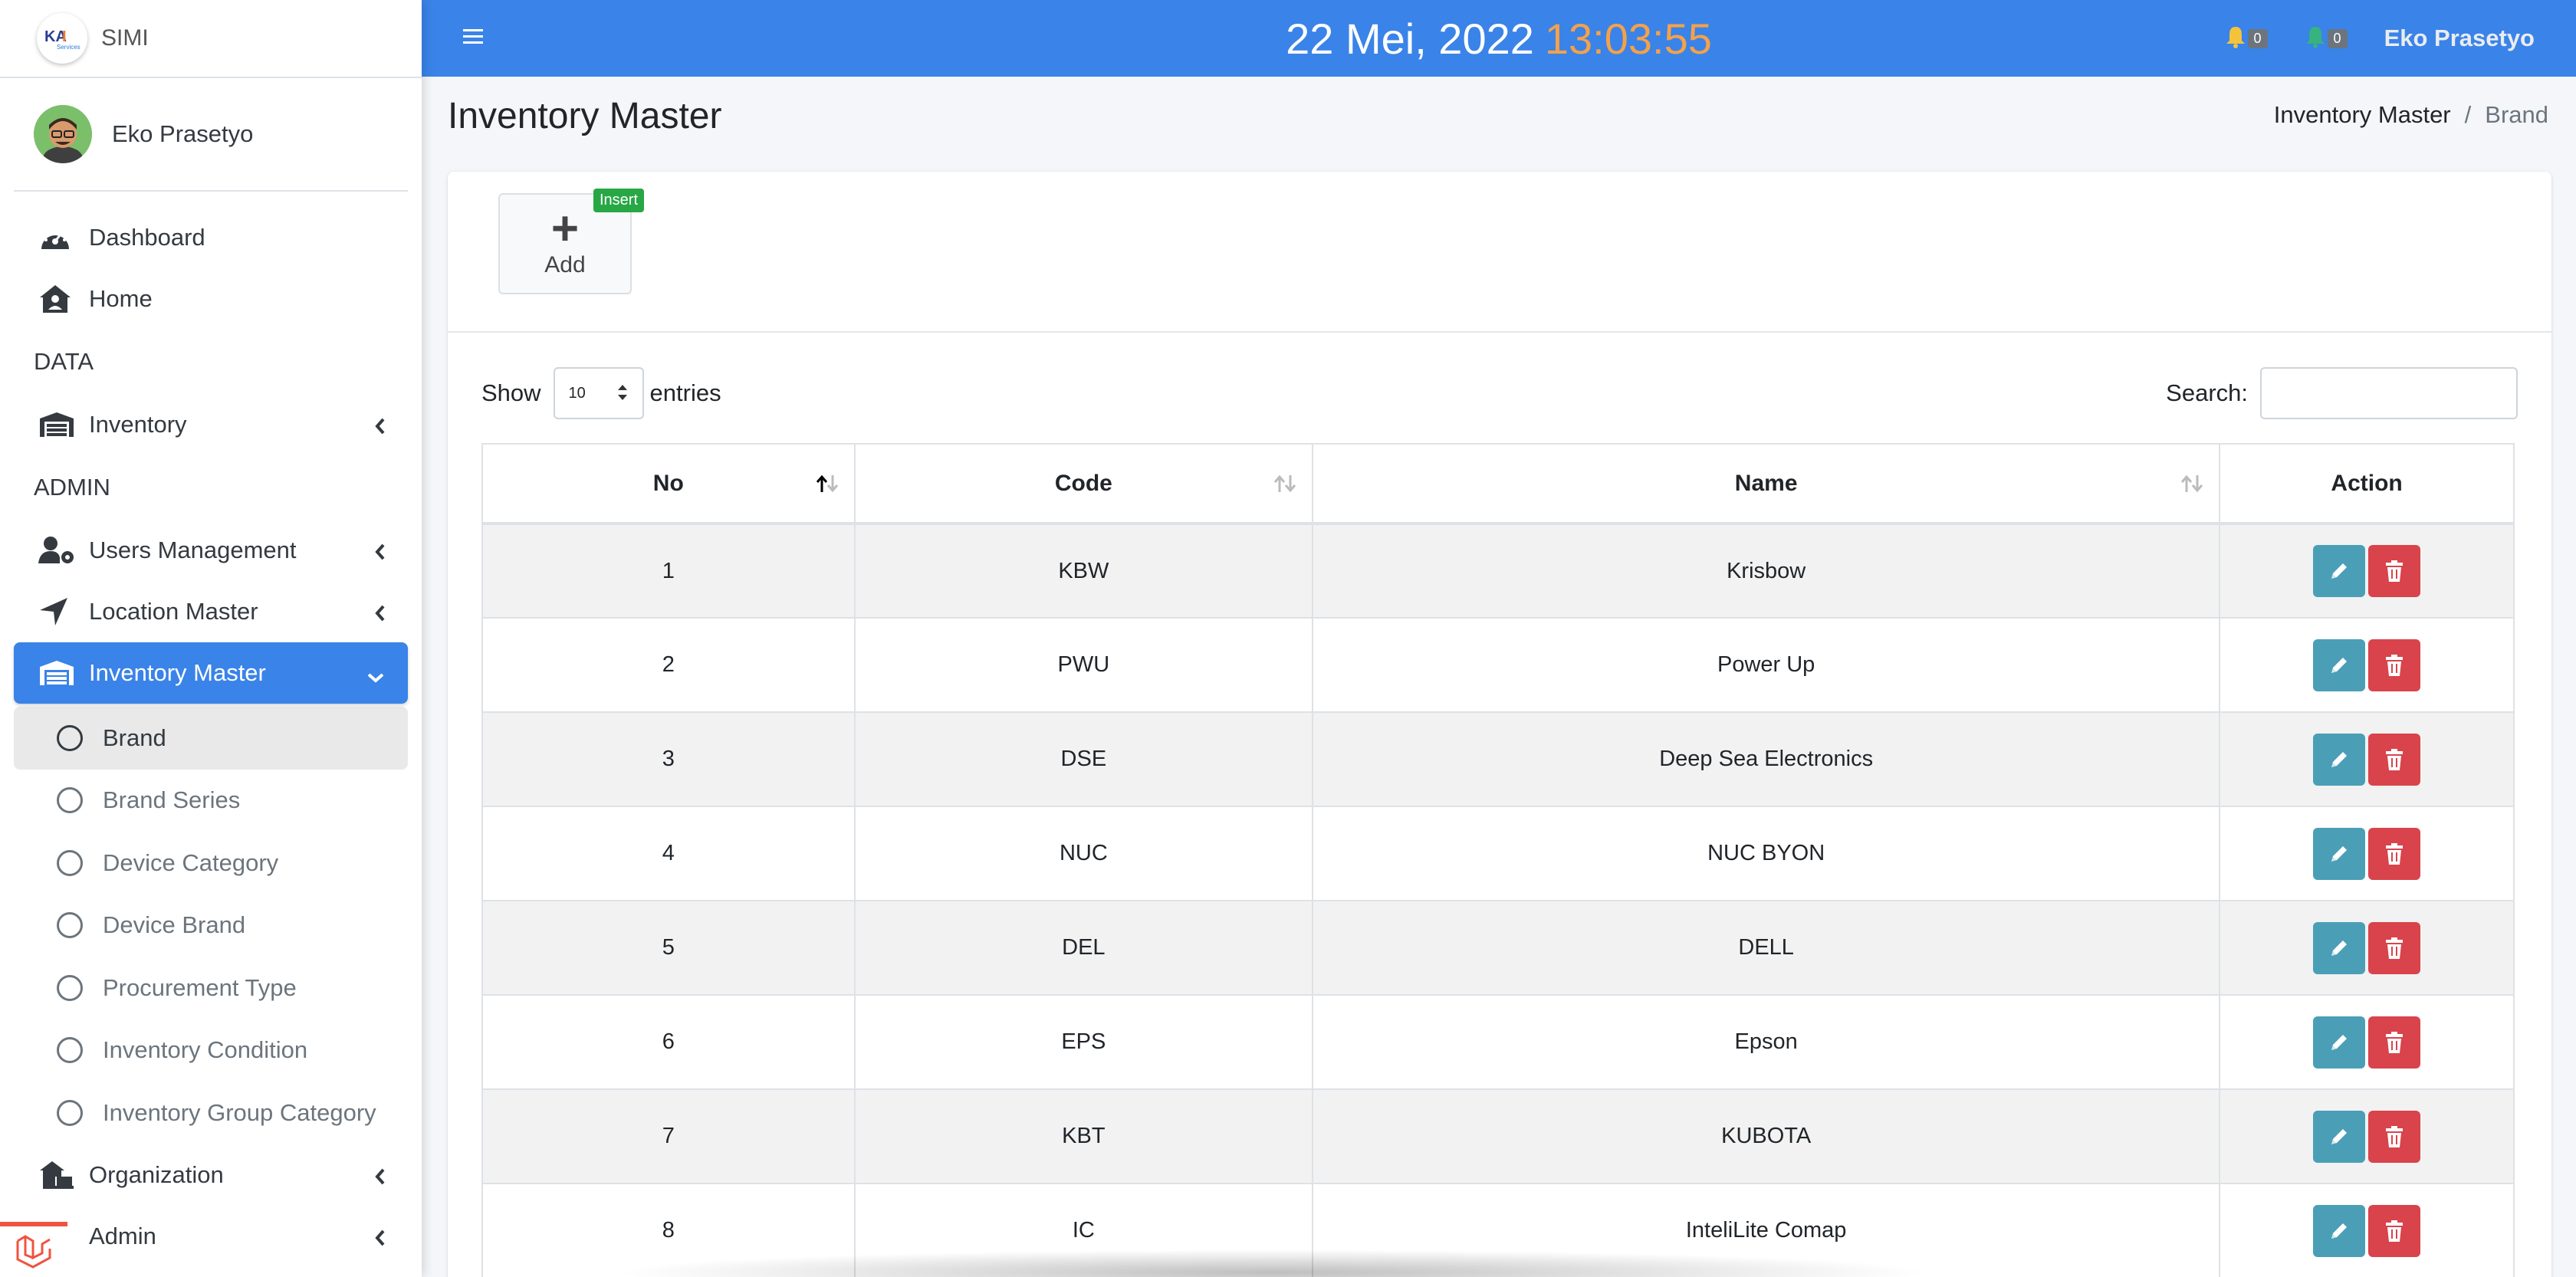 This screenshot has height=1277, width=2576. Describe the element at coordinates (211, 237) in the screenshot. I see `sidebar-item-dashboard: Dashboard` at that location.